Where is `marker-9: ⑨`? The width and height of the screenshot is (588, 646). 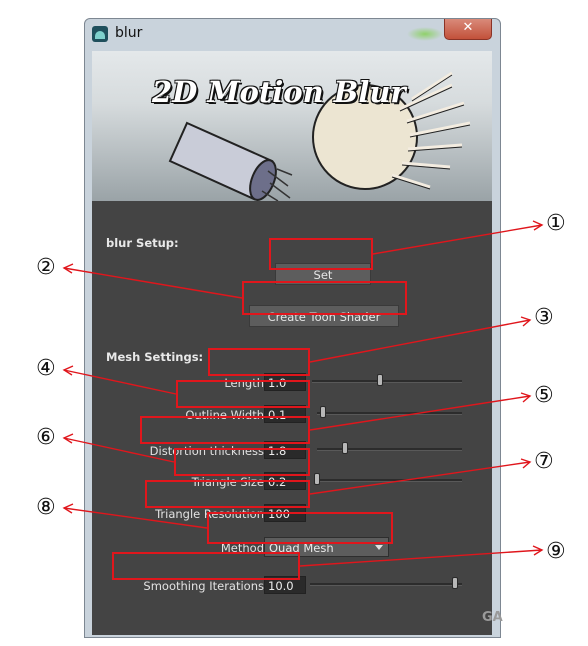 marker-9: ⑨ is located at coordinates (556, 551).